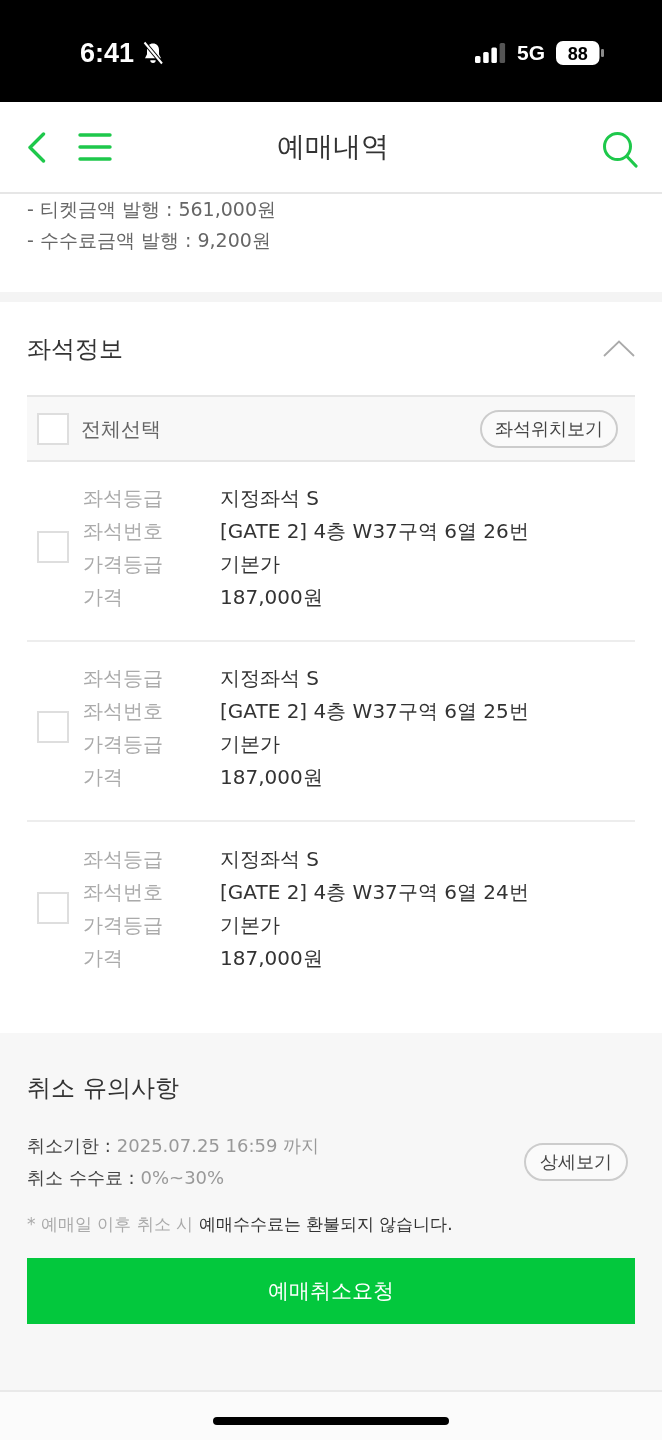 Image resolution: width=662 pixels, height=1440 pixels. I want to click on term-label: 취소기한 :, so click(69, 1146).